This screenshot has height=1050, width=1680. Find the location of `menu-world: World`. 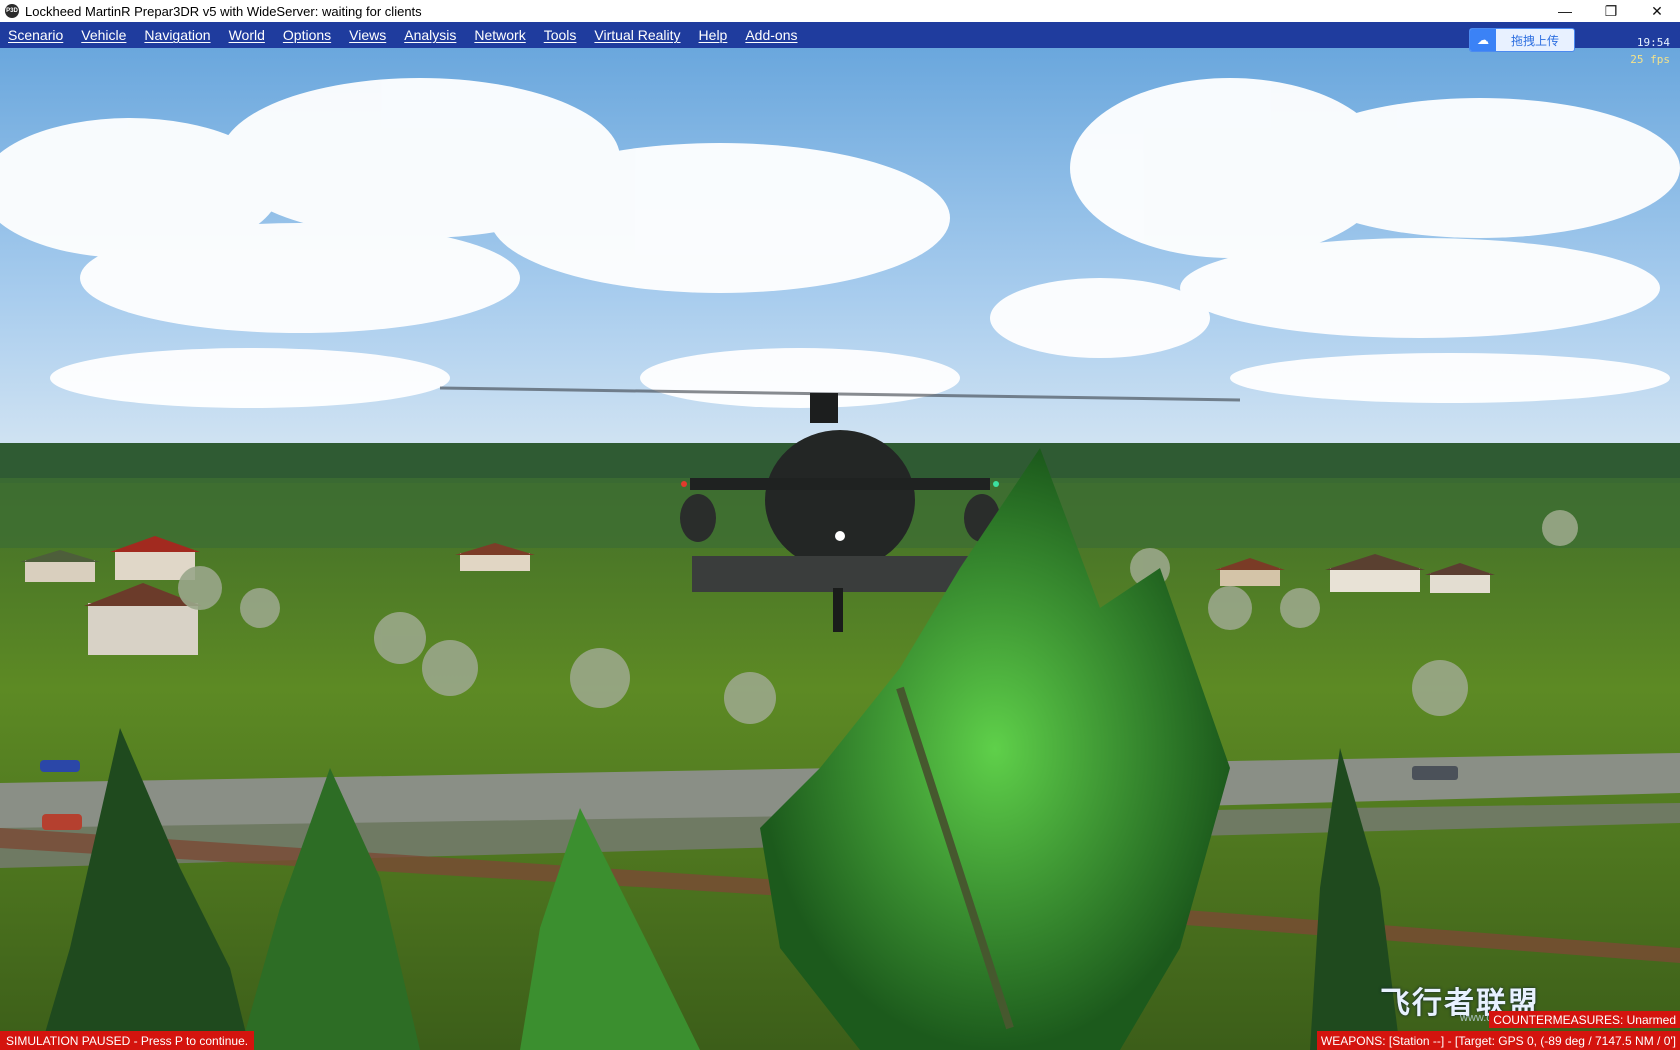

menu-world: World is located at coordinates (248, 35).